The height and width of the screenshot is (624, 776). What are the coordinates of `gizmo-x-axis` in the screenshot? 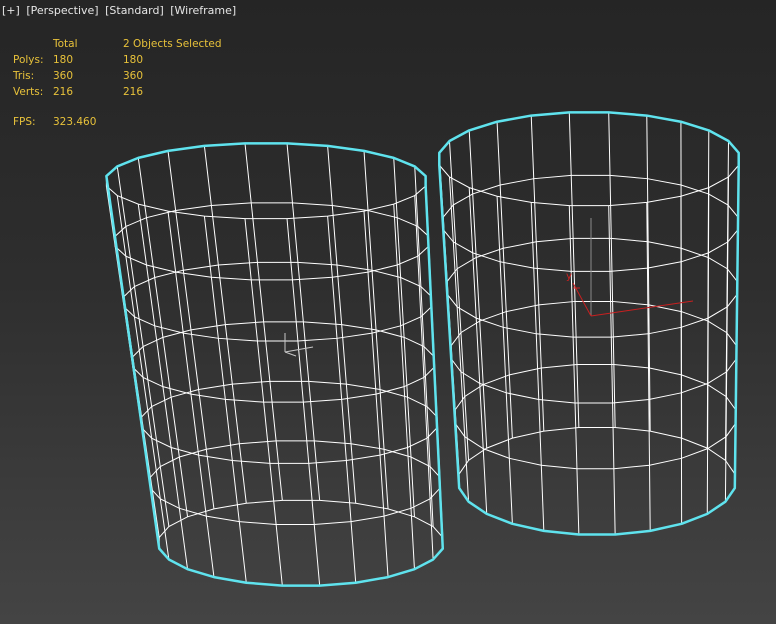 It's located at (642, 308).